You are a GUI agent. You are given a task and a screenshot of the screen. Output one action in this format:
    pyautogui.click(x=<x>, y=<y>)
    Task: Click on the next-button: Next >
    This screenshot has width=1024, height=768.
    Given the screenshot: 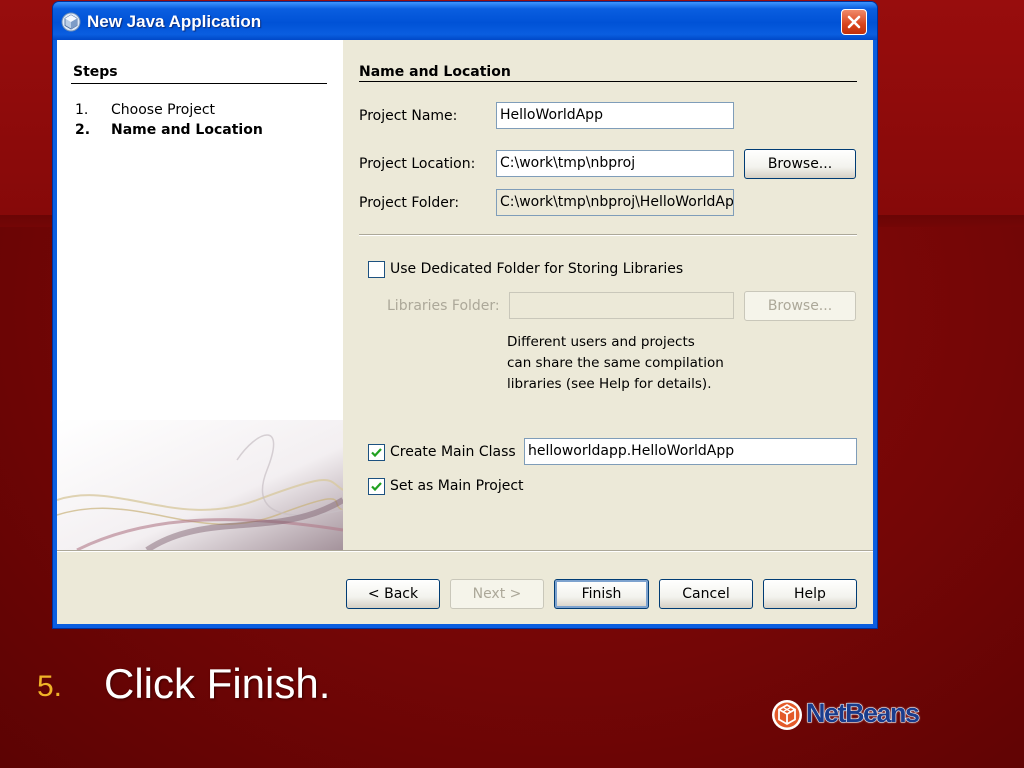 What is the action you would take?
    pyautogui.click(x=497, y=594)
    